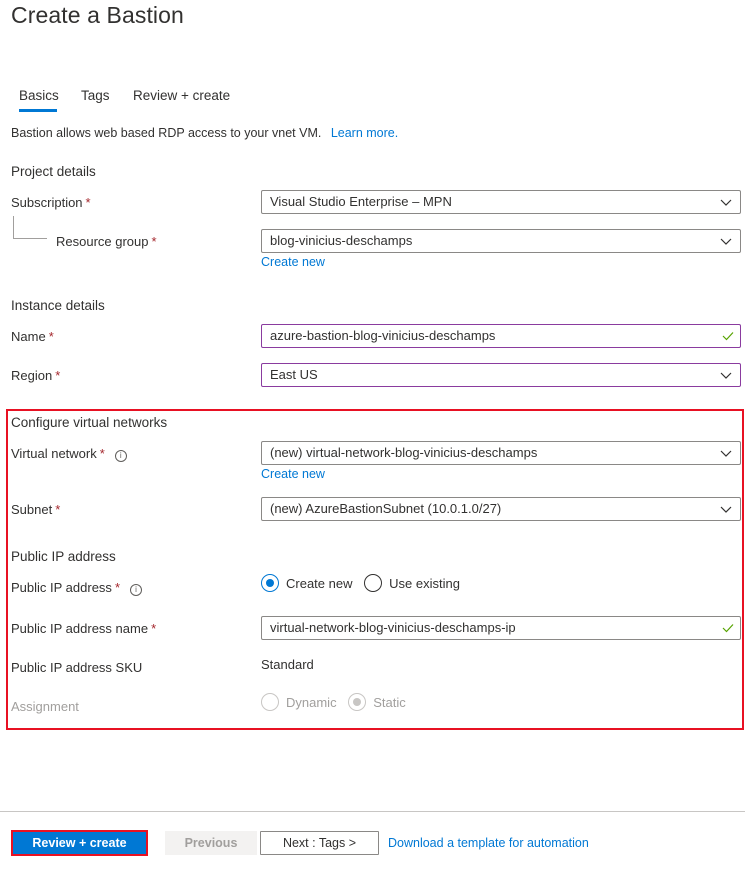  I want to click on public-ip-name-label-text: Public IP address name, so click(80, 628).